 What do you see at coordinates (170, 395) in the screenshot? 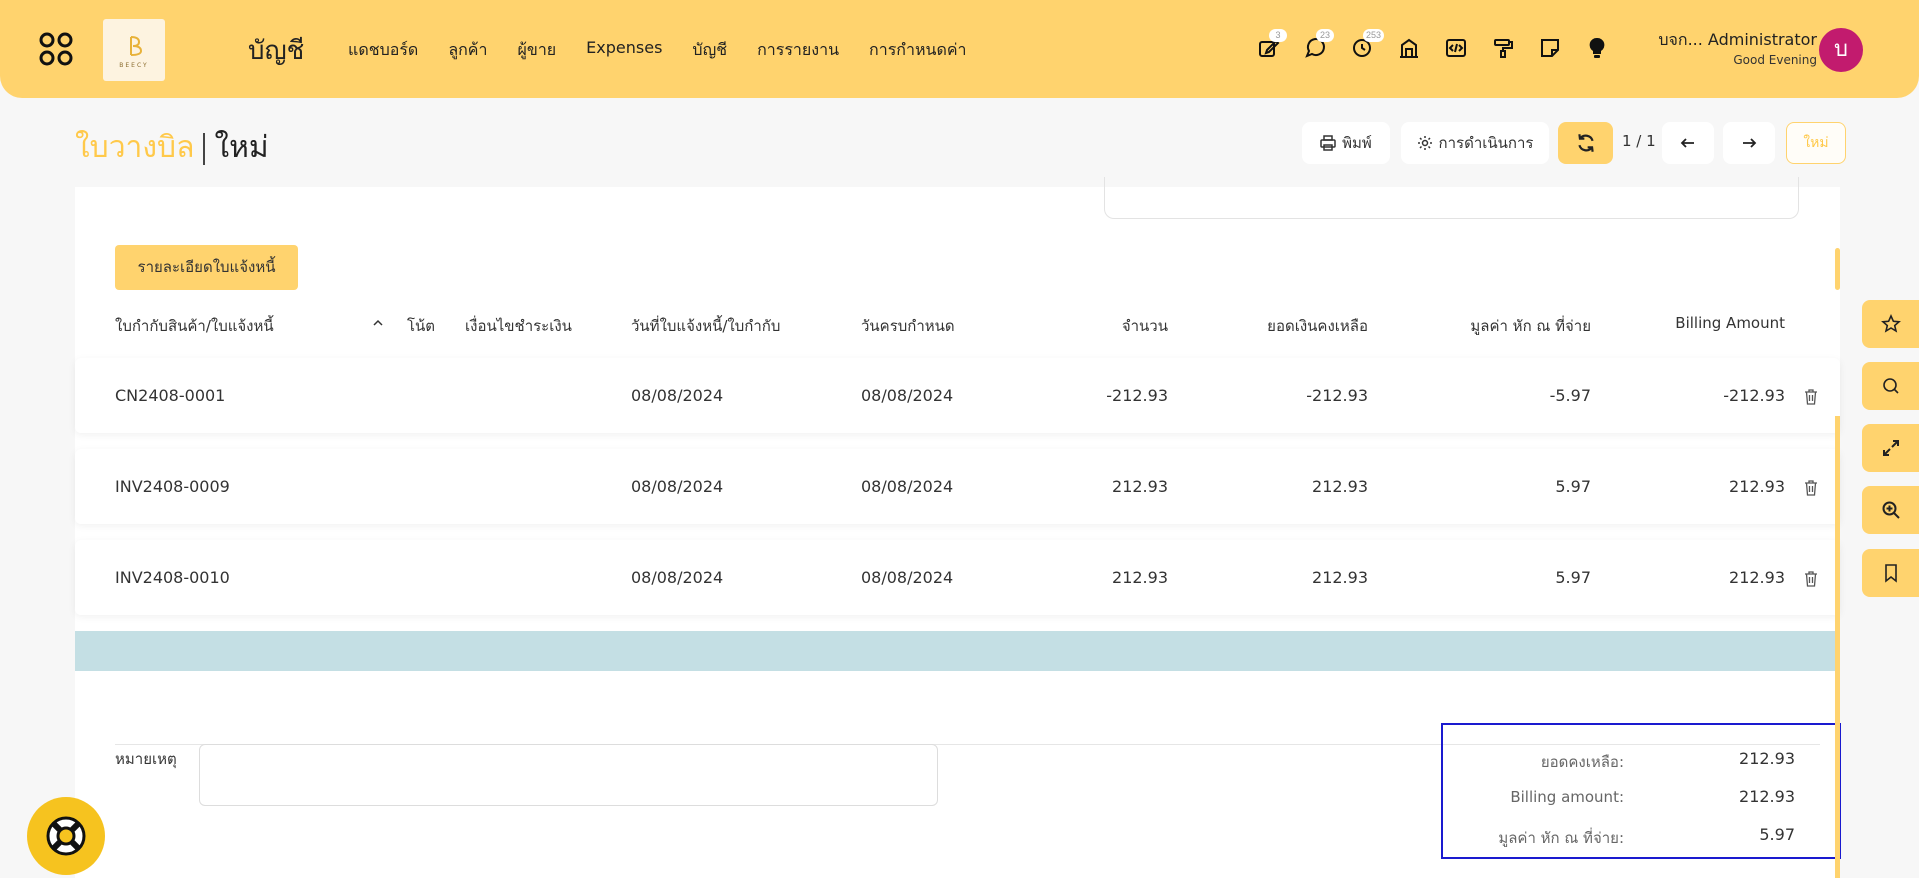
I see `row-document: CN2408-0001` at bounding box center [170, 395].